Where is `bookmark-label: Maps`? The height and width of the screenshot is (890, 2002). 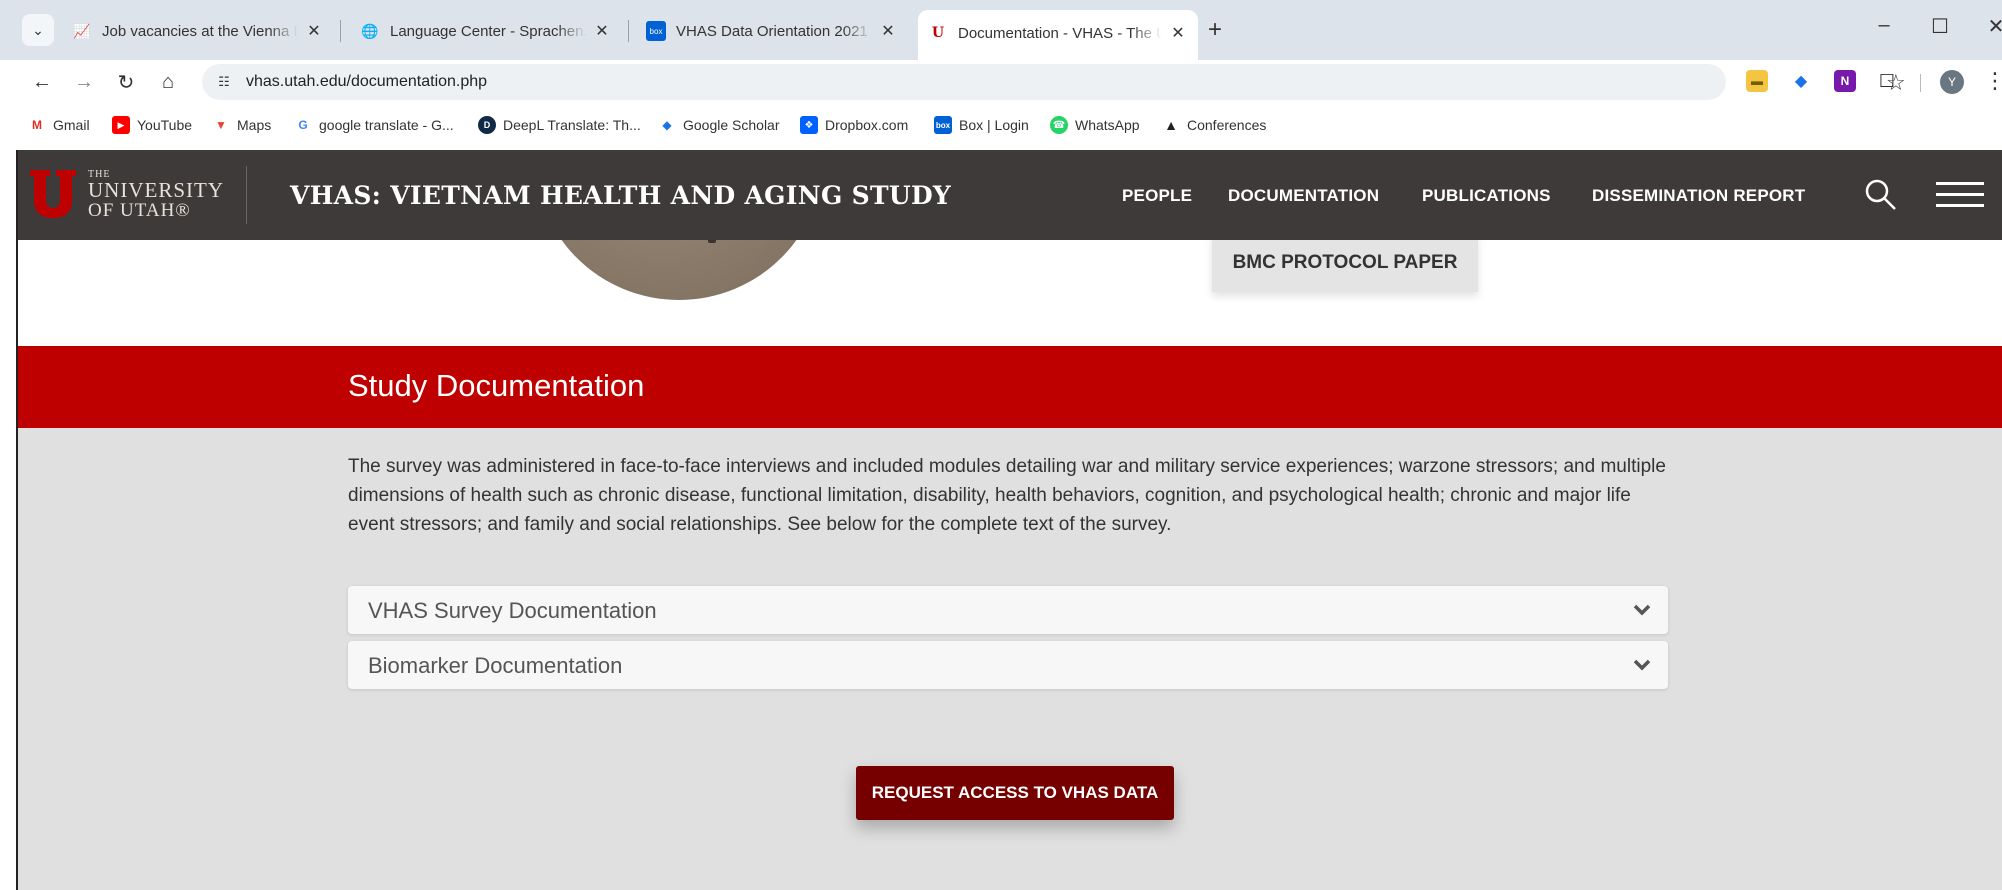 bookmark-label: Maps is located at coordinates (254, 125).